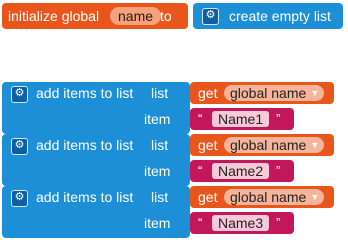 The width and height of the screenshot is (348, 240). I want to click on to-label: to, so click(166, 16).